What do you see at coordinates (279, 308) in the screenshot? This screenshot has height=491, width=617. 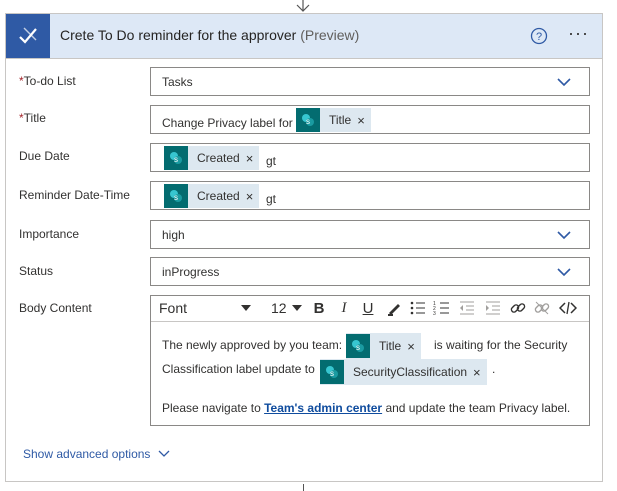 I see `font-size-select: 12` at bounding box center [279, 308].